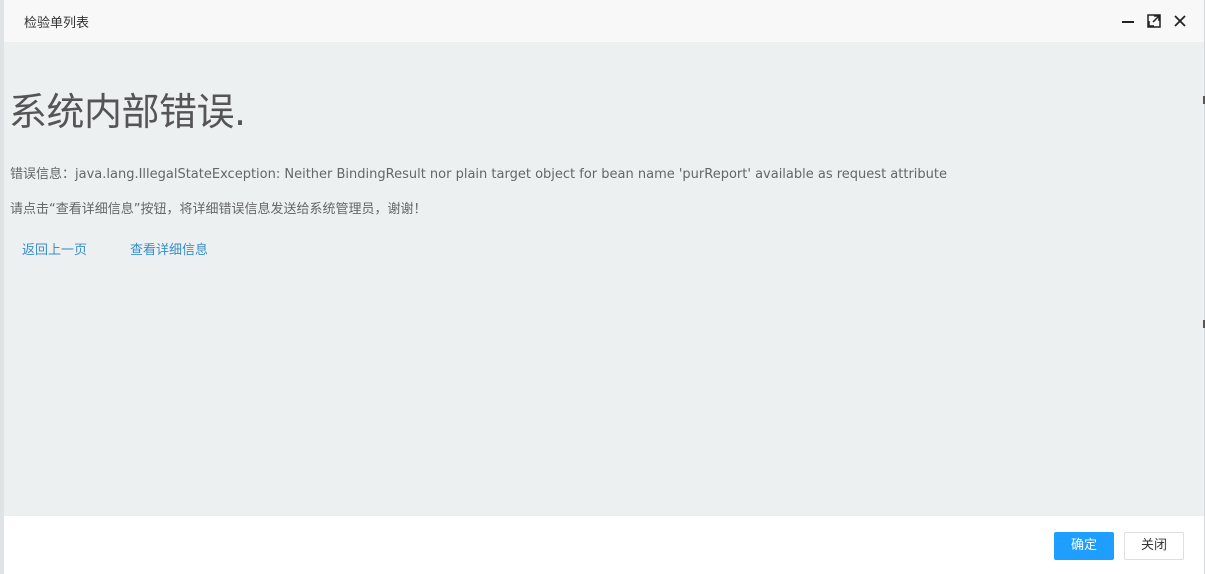 This screenshot has width=1205, height=574. What do you see at coordinates (54, 248) in the screenshot?
I see `back-link: 返回上一页` at bounding box center [54, 248].